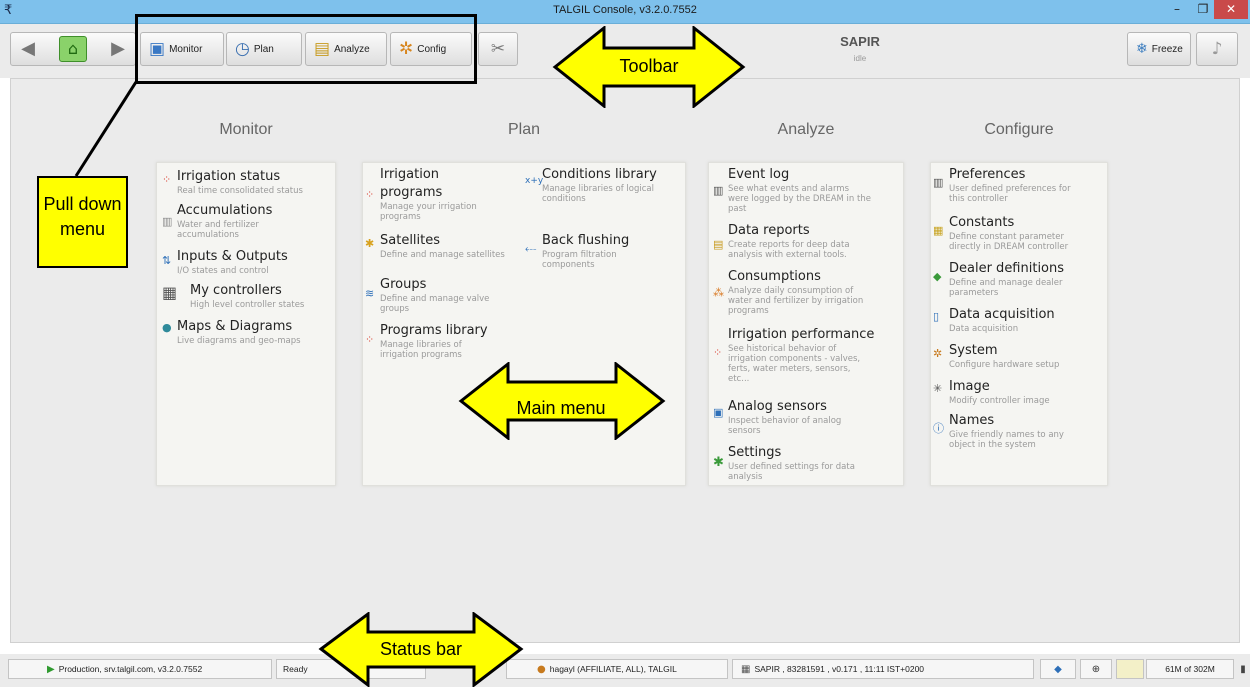  I want to click on inputs-outputs-icon: ⇅, so click(167, 260).